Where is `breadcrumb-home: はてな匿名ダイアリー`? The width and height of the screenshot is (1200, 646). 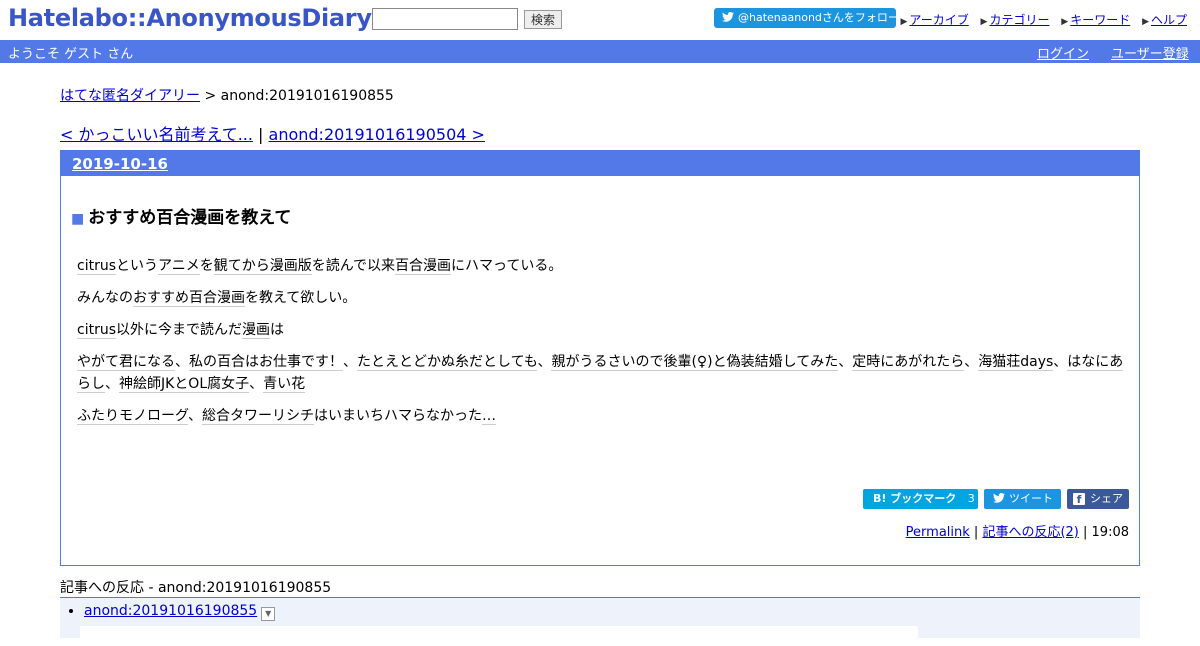 breadcrumb-home: はてな匿名ダイアリー is located at coordinates (130, 96).